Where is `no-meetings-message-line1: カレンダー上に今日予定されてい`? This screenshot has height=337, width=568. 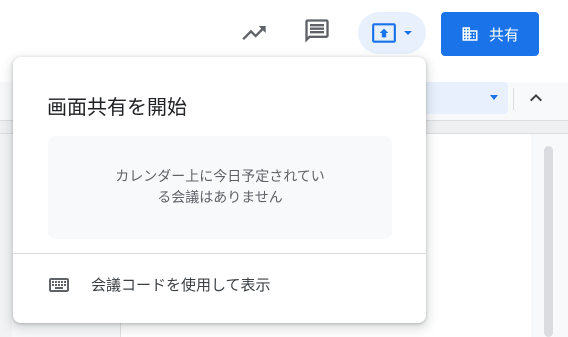
no-meetings-message-line1: カレンダー上に今日予定されてい is located at coordinates (220, 176).